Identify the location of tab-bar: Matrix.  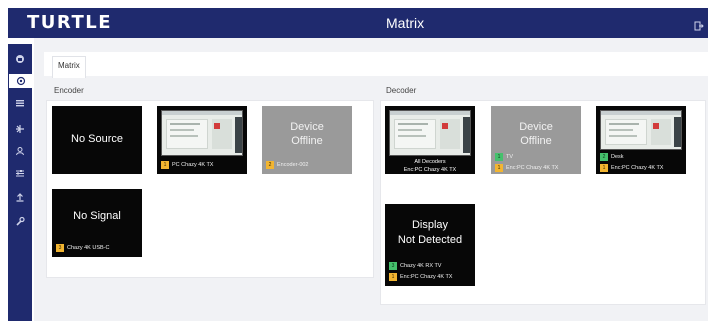
(376, 65).